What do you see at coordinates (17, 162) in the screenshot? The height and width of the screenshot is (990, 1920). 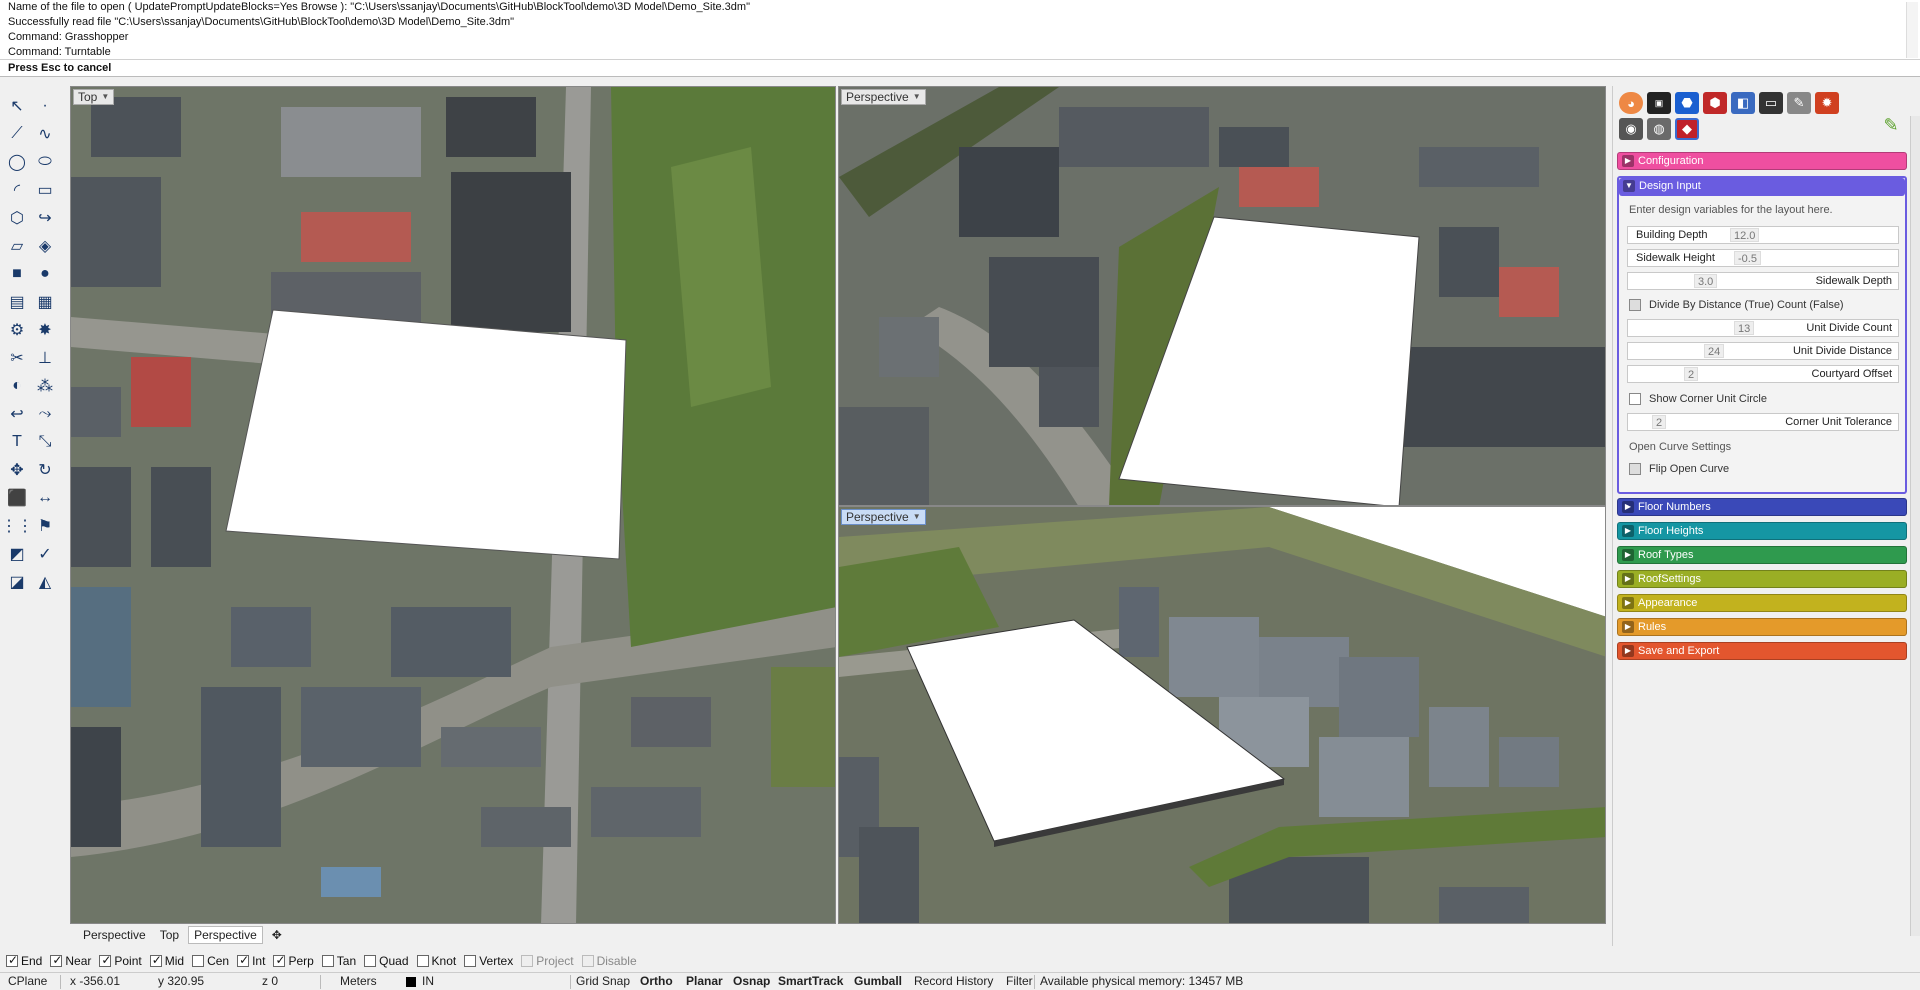 I see `circle-icon: ◯` at bounding box center [17, 162].